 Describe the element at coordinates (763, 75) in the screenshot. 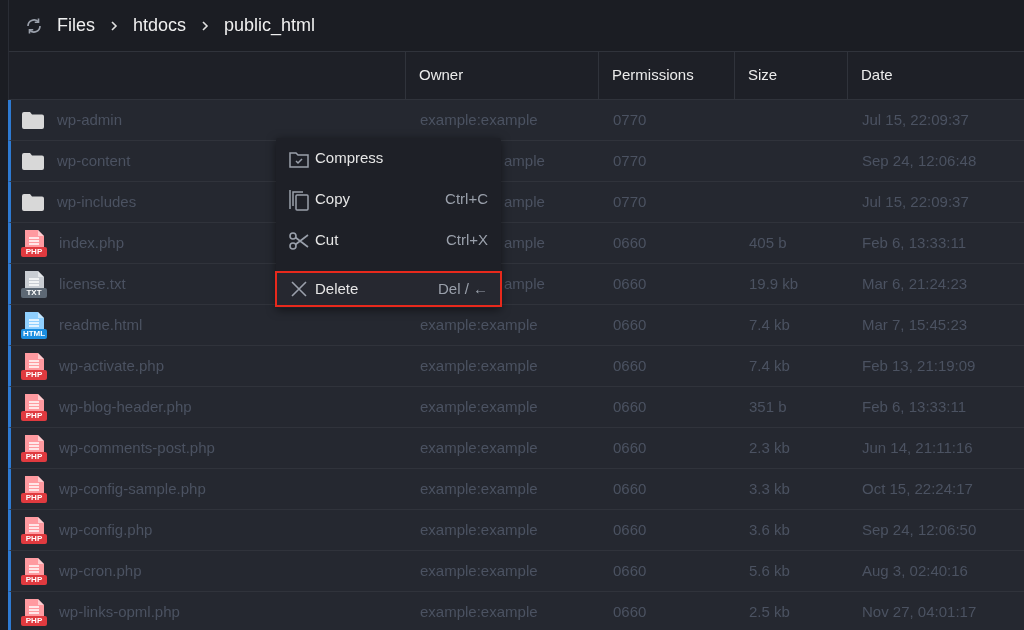

I see `column-header: Size` at that location.